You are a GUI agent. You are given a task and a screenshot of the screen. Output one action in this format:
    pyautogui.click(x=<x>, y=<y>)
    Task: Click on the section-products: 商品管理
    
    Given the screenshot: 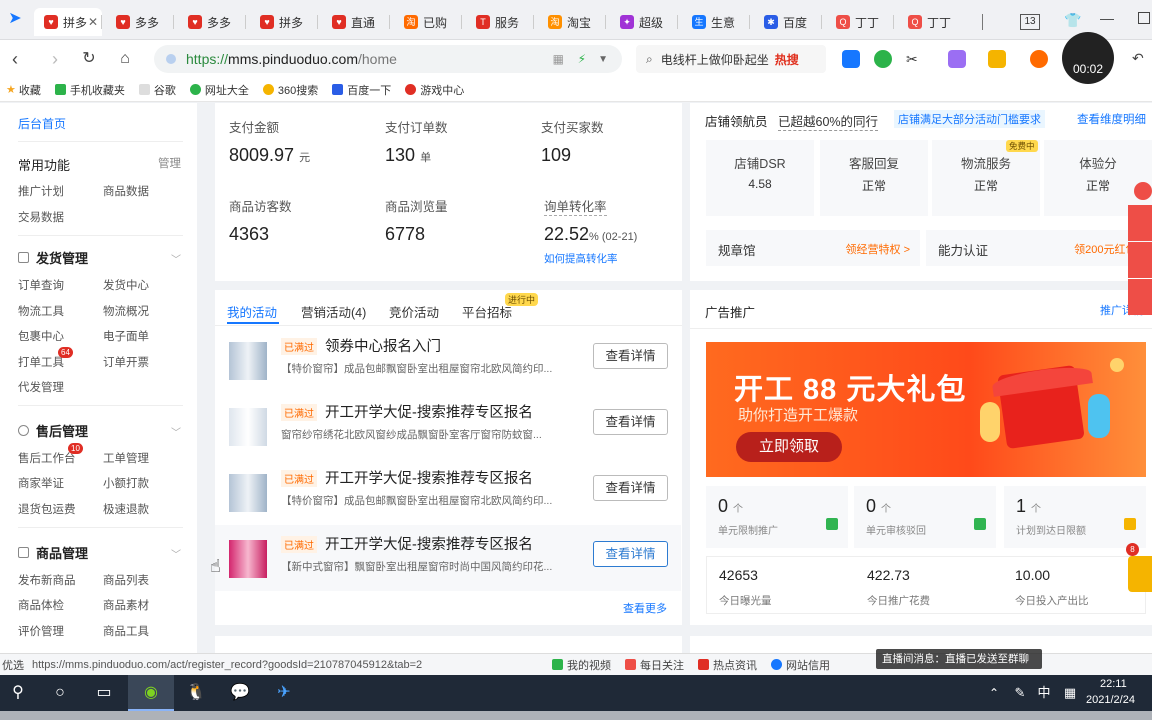 What is the action you would take?
    pyautogui.click(x=53, y=552)
    